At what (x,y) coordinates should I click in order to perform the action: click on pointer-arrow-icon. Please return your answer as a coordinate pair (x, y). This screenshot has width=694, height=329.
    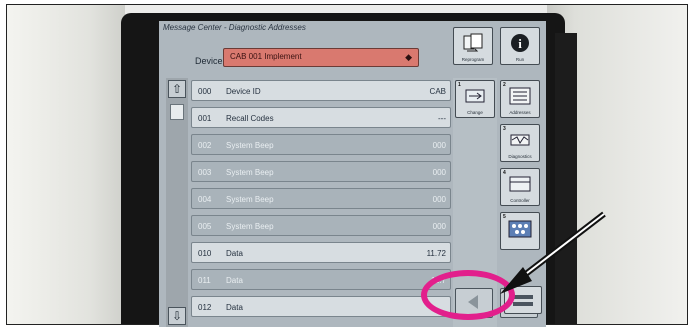
    Looking at the image, I should click on (553, 252).